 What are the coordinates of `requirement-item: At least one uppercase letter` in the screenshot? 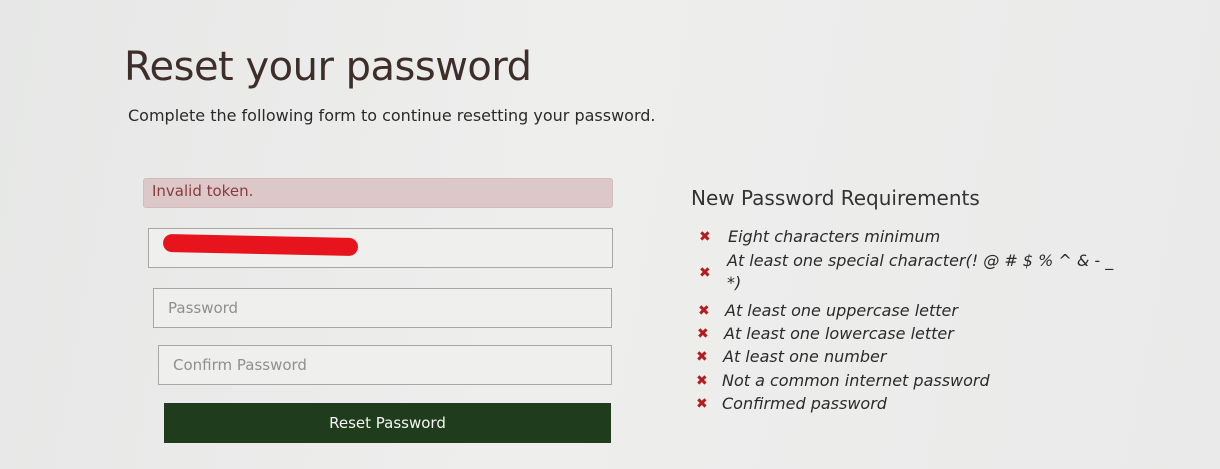 It's located at (841, 310).